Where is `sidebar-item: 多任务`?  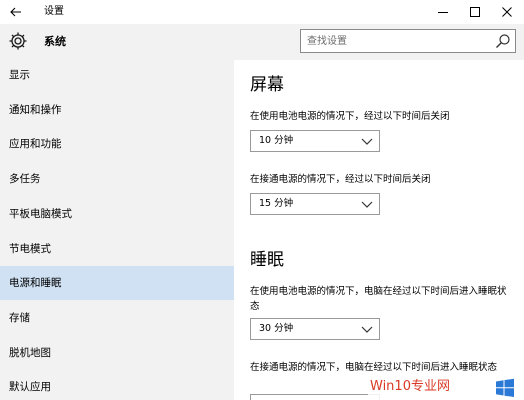
sidebar-item: 多任务 is located at coordinates (117, 179).